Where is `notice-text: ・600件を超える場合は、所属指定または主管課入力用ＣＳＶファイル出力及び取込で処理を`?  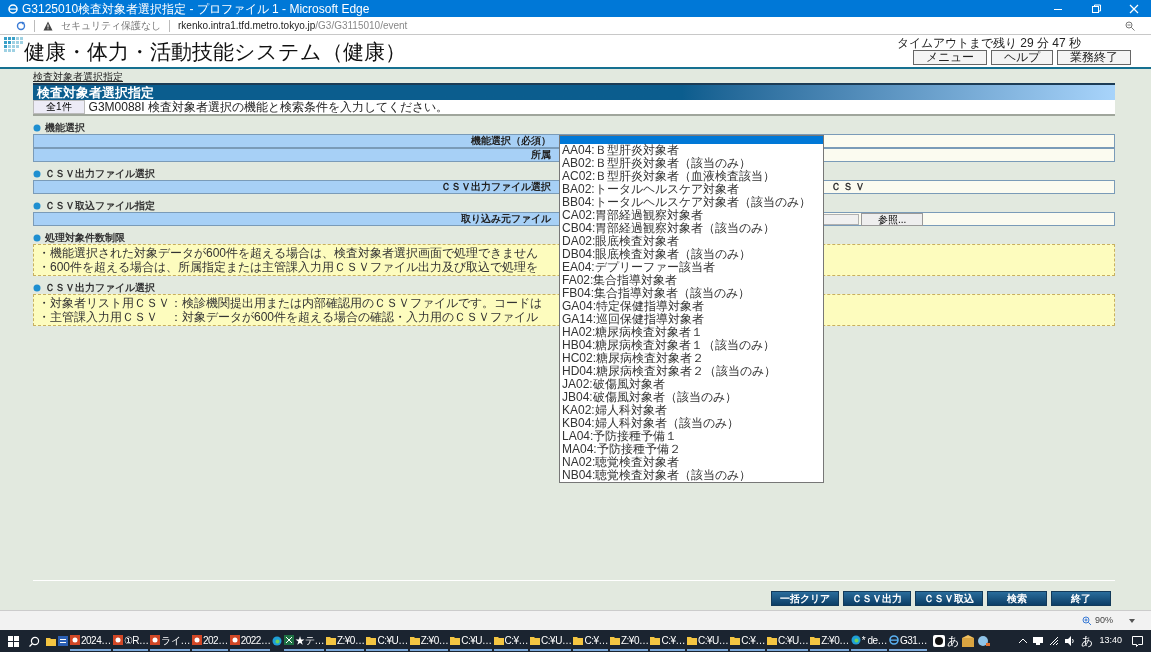
notice-text: ・600件を超える場合は、所属指定または主管課入力用ＣＳＶファイル出力及び取込で処理を is located at coordinates (288, 267).